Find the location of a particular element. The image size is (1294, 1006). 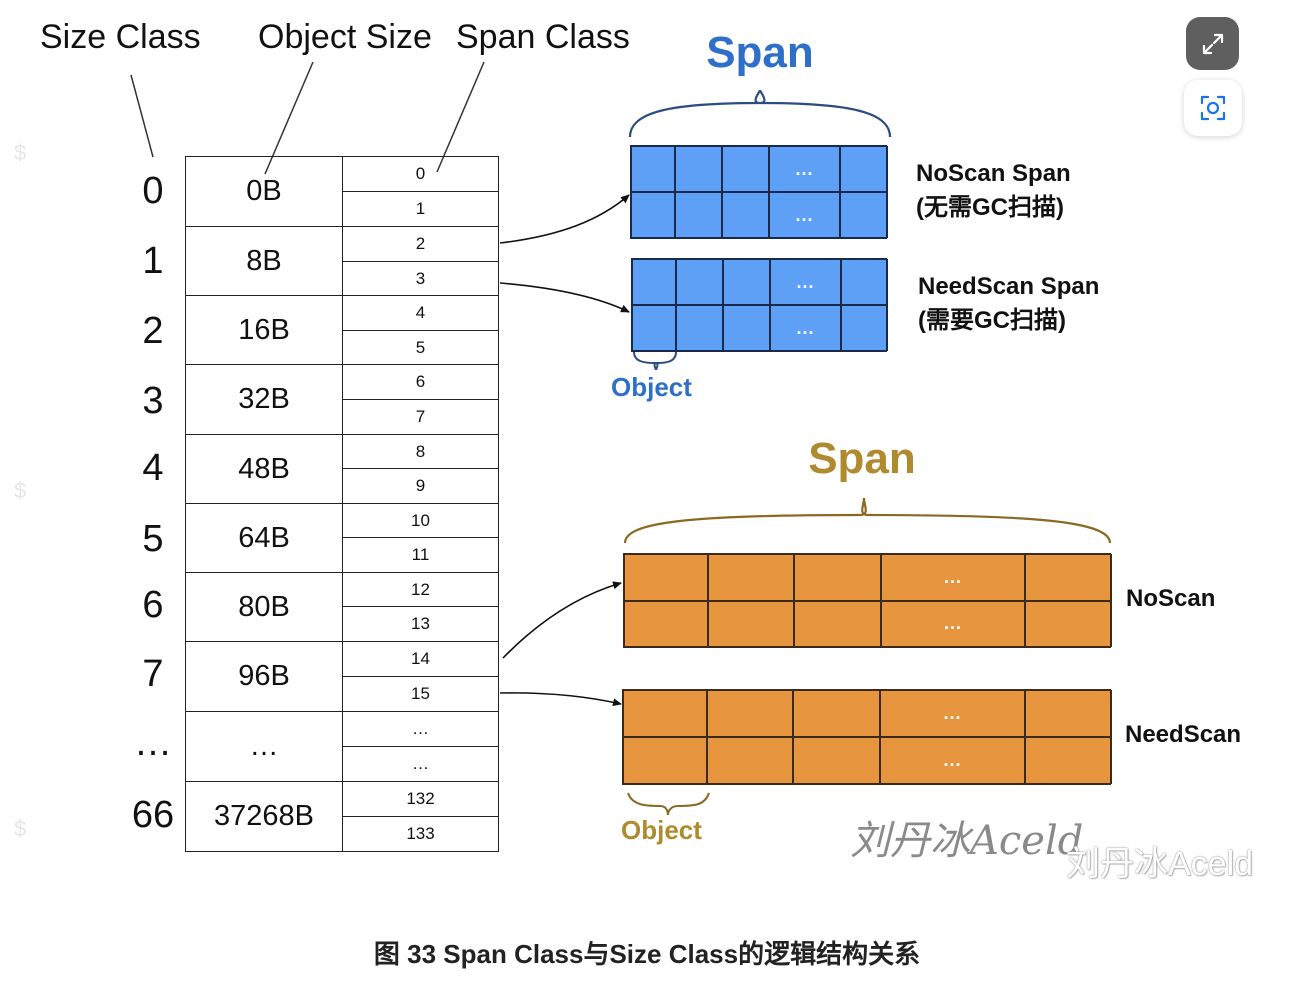

expand-icon is located at coordinates (1212, 43).